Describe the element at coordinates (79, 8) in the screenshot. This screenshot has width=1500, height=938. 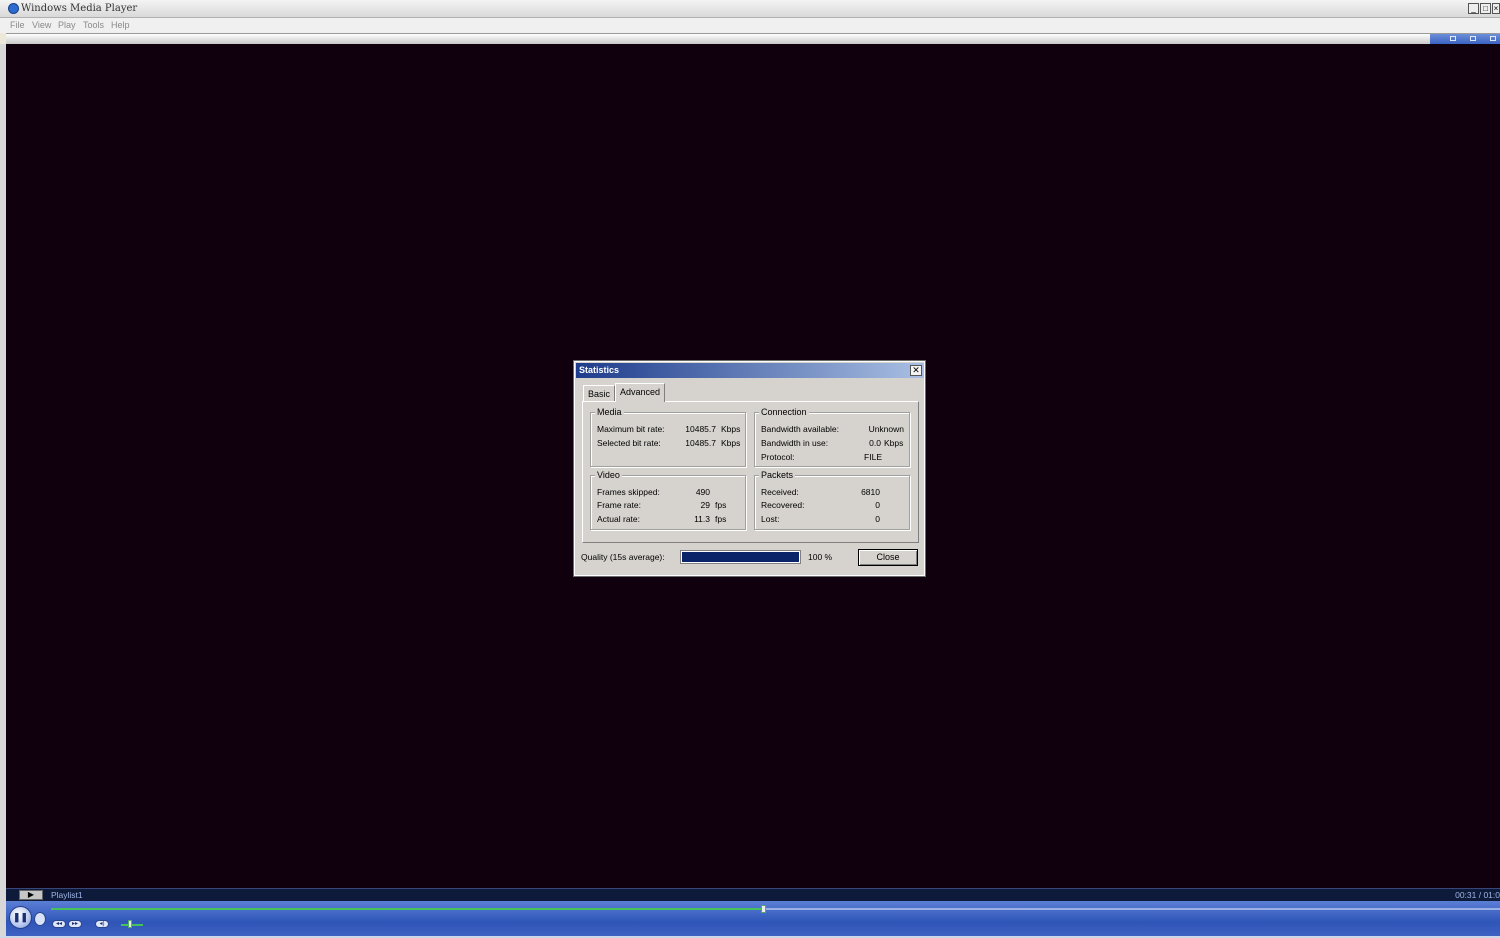
I see `window-title: Windows Media Player` at that location.